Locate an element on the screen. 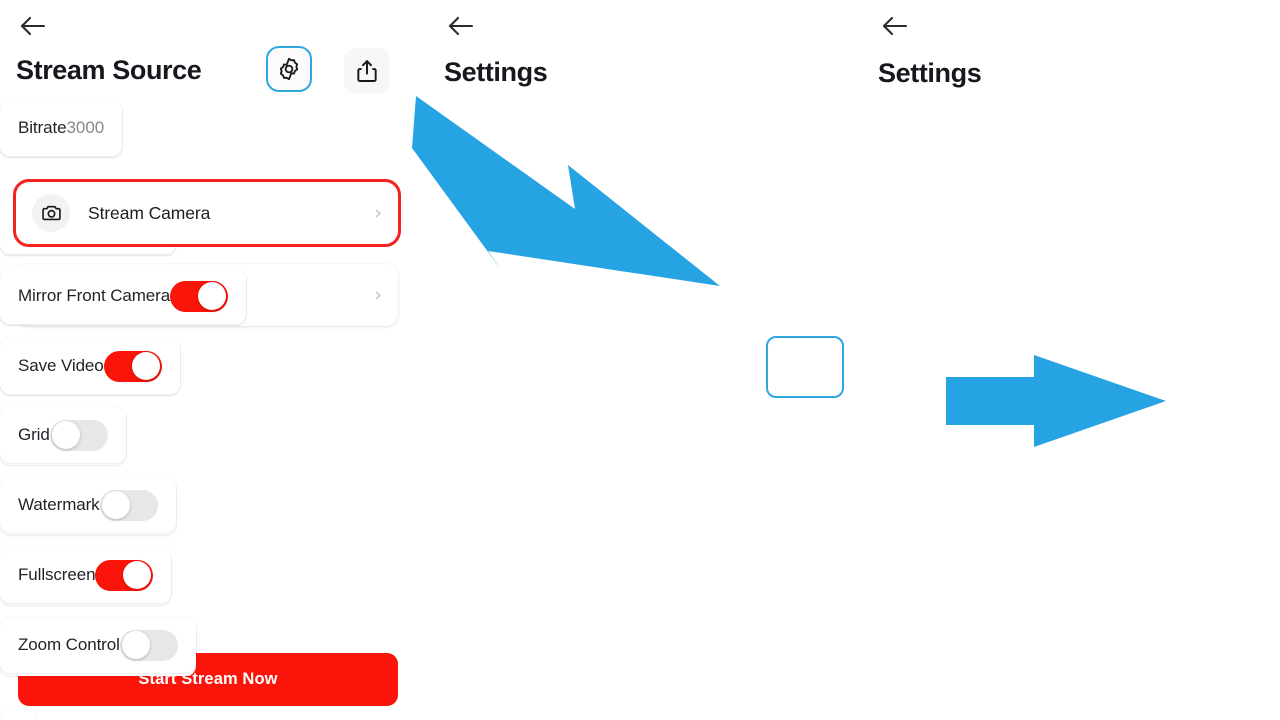 This screenshot has width=1280, height=720. setting-row-mirror-front-camera: Mirror Front Camera is located at coordinates (123, 296).